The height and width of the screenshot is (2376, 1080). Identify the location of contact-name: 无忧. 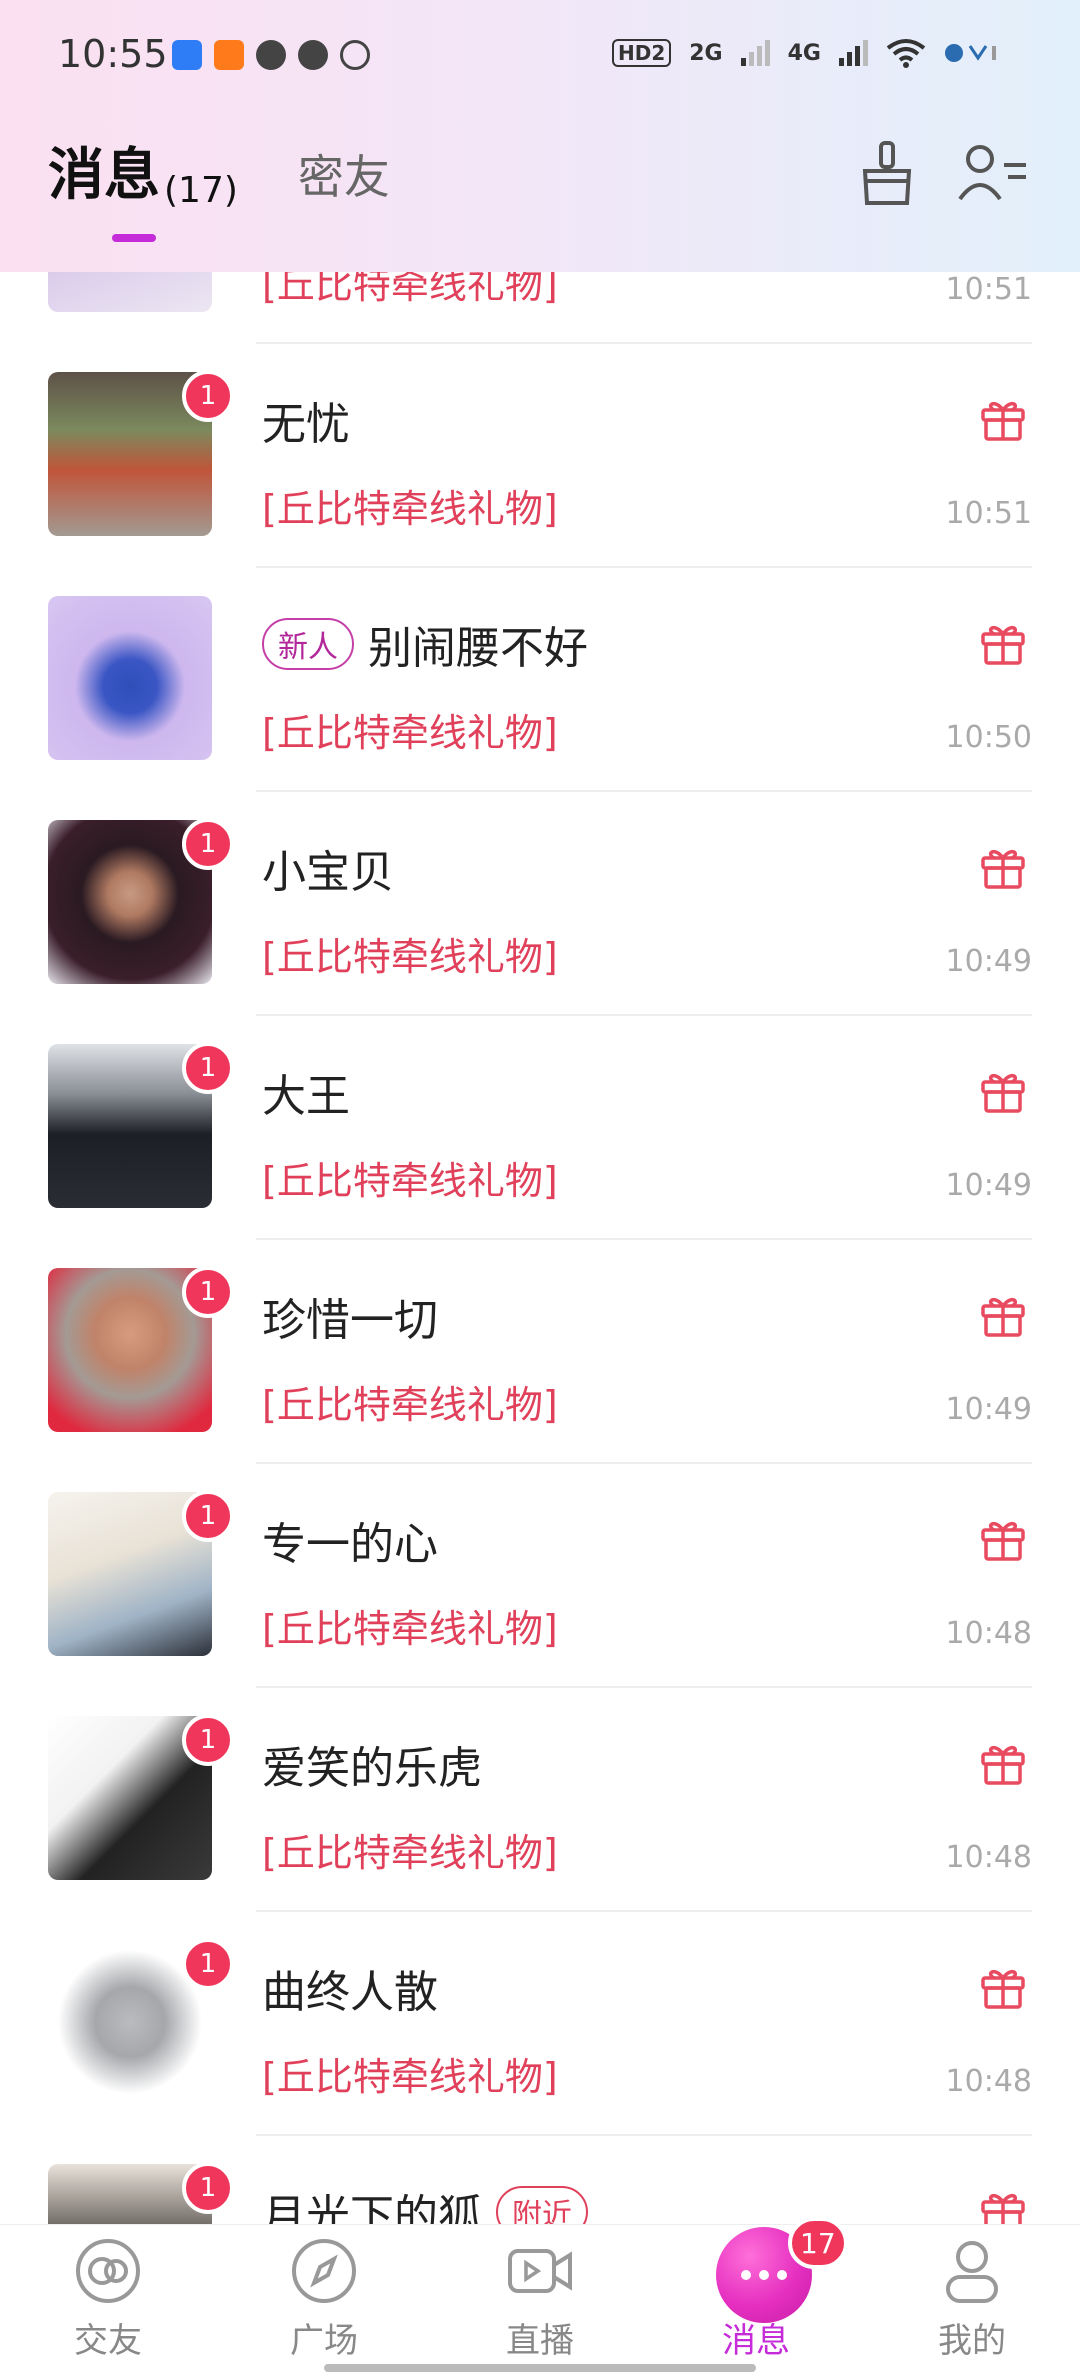
(306, 424).